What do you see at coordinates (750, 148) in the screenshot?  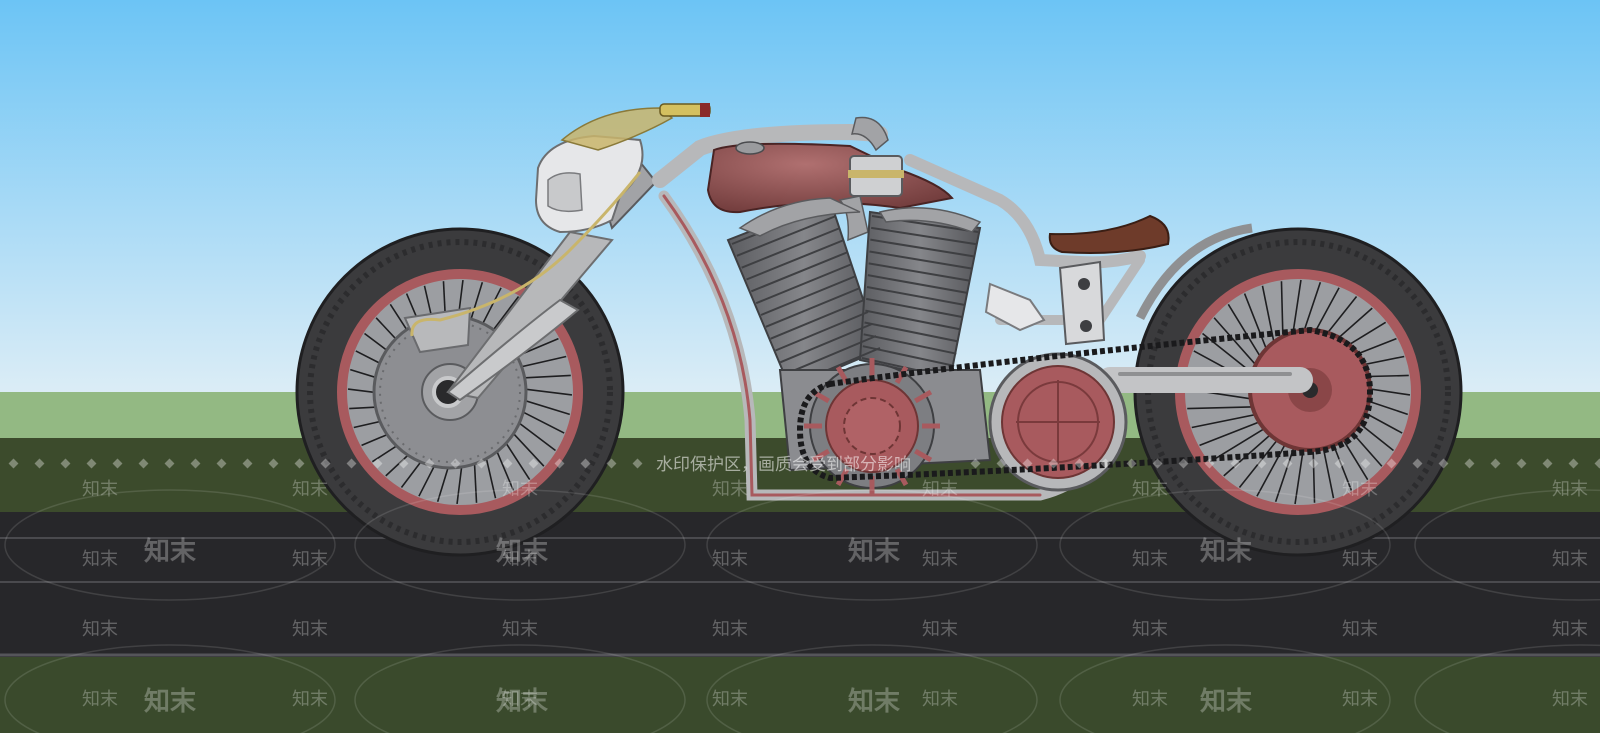 I see `fuel-cap` at bounding box center [750, 148].